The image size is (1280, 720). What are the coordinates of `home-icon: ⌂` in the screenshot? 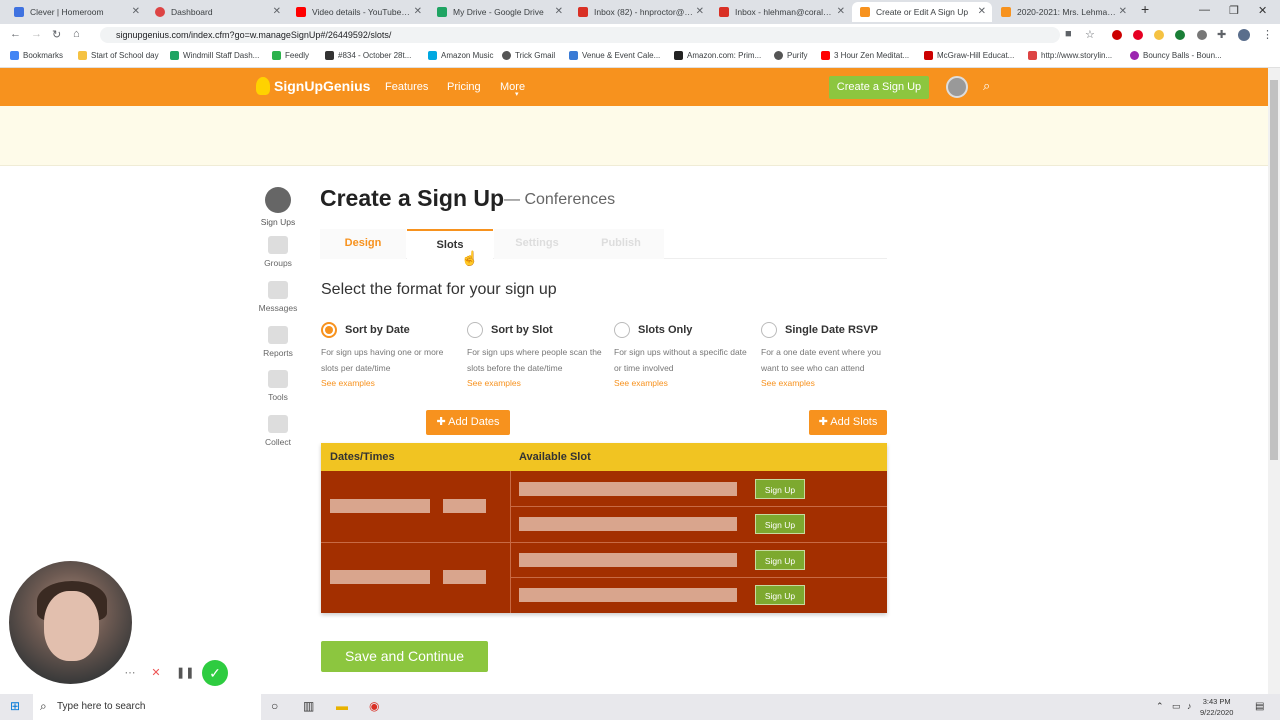 It's located at (76, 34).